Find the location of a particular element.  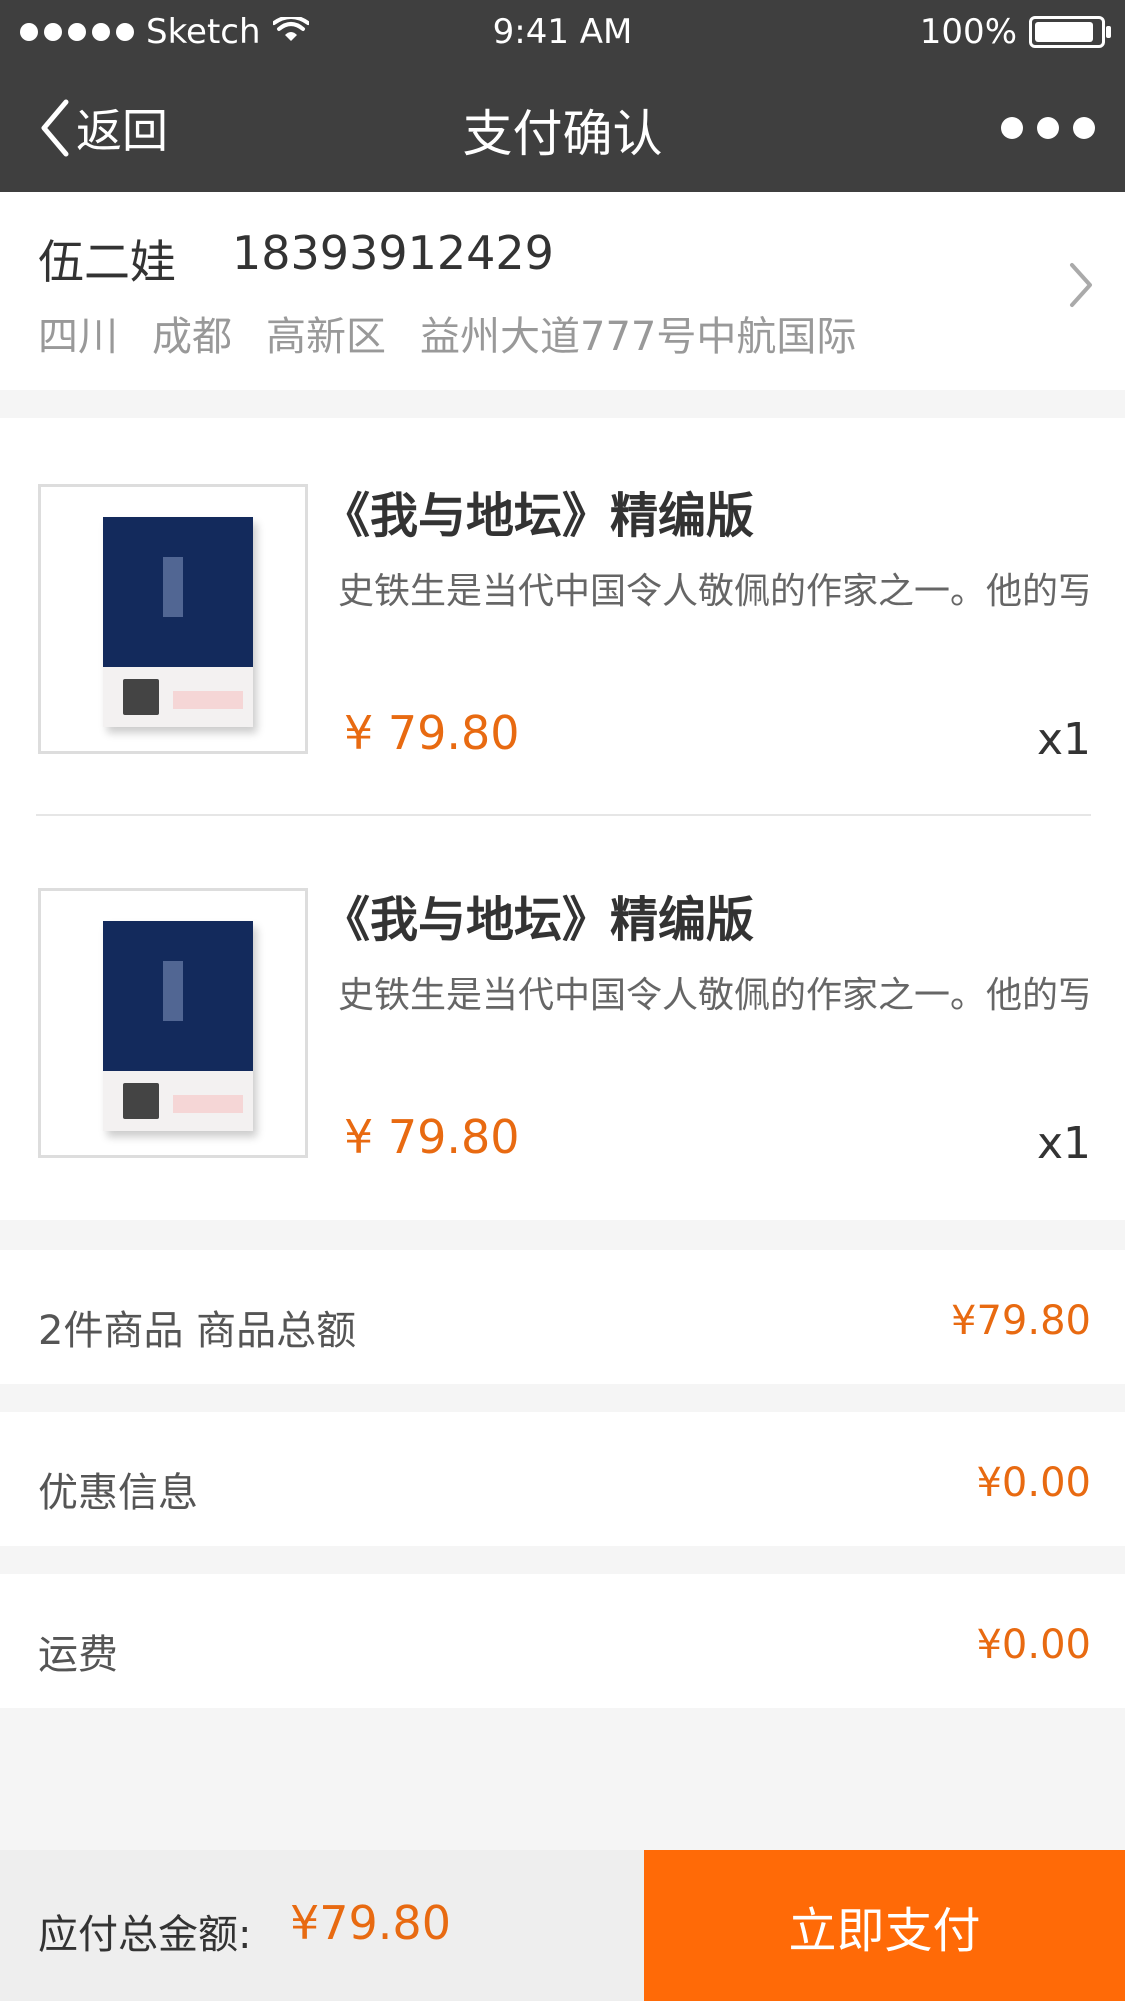

total-amount-area: 应付总金额: ¥79.80 is located at coordinates (322, 1925).